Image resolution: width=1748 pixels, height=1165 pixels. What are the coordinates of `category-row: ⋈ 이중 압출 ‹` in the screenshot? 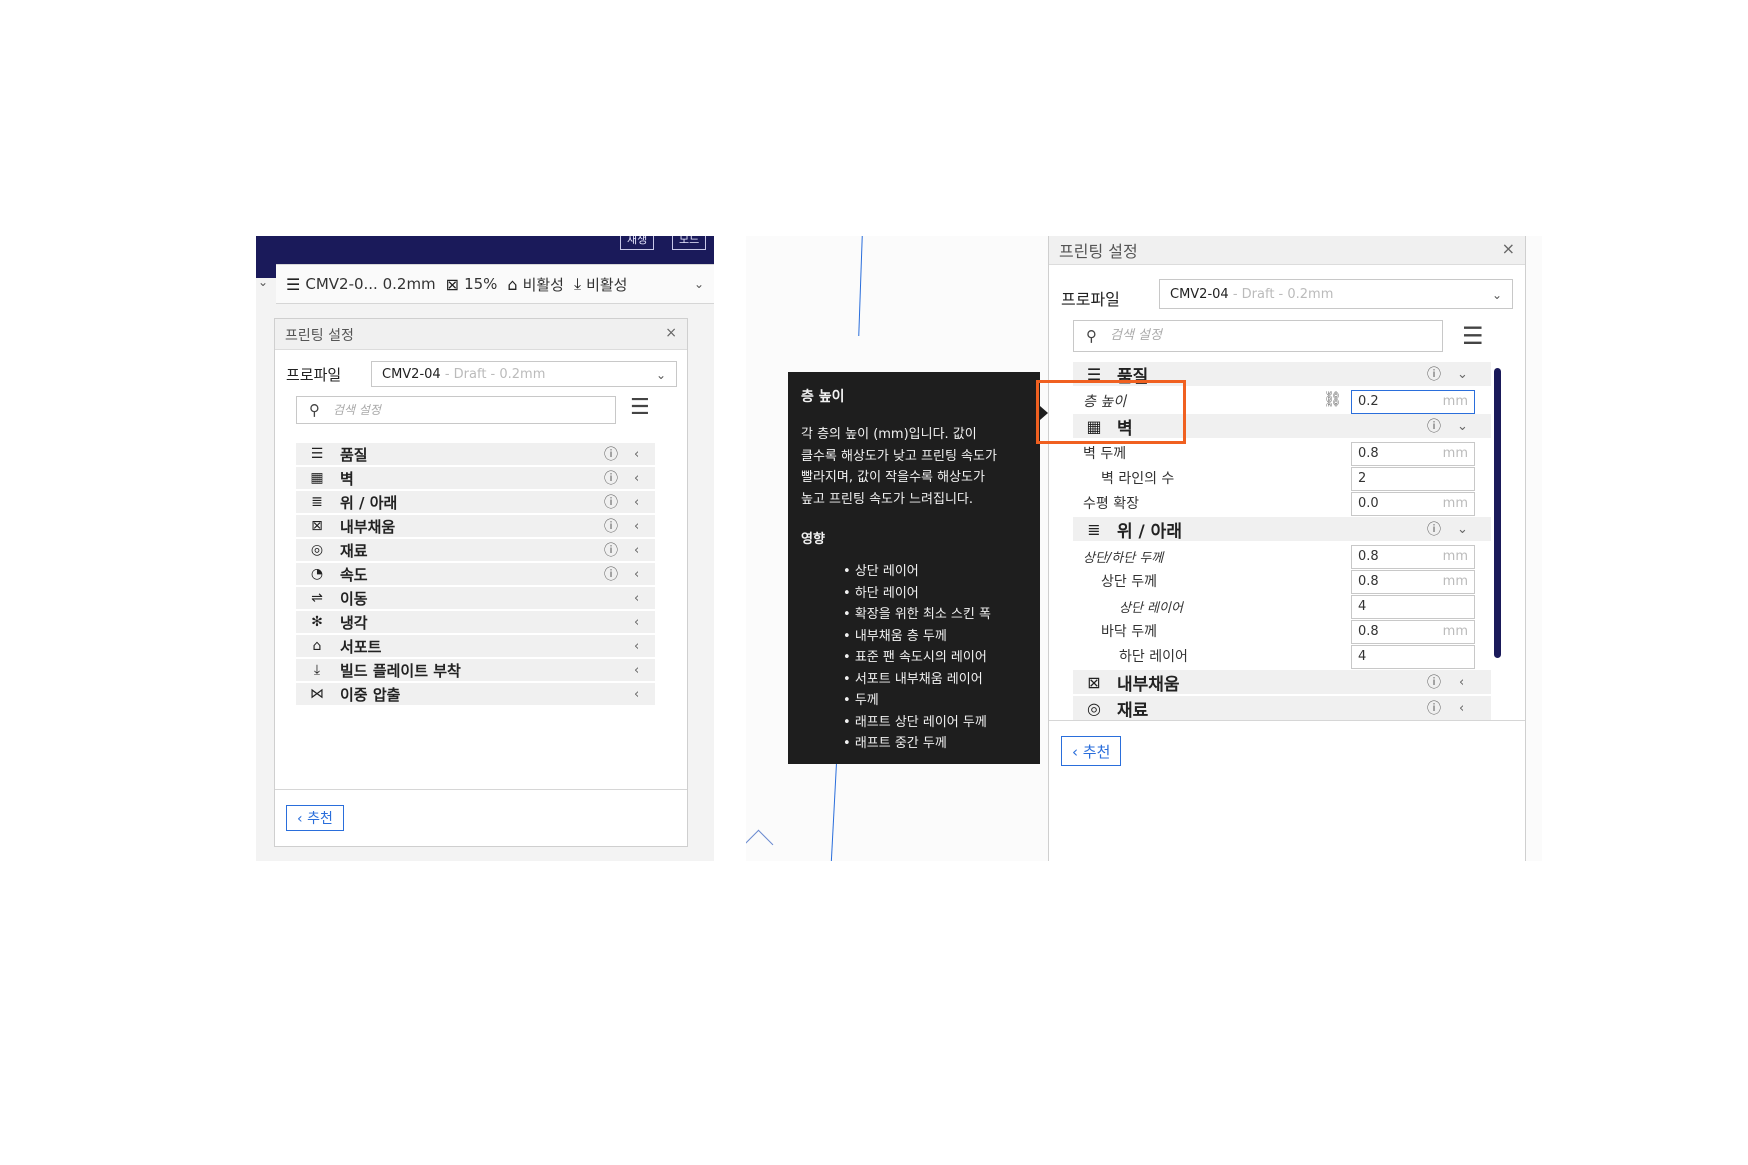 It's located at (475, 694).